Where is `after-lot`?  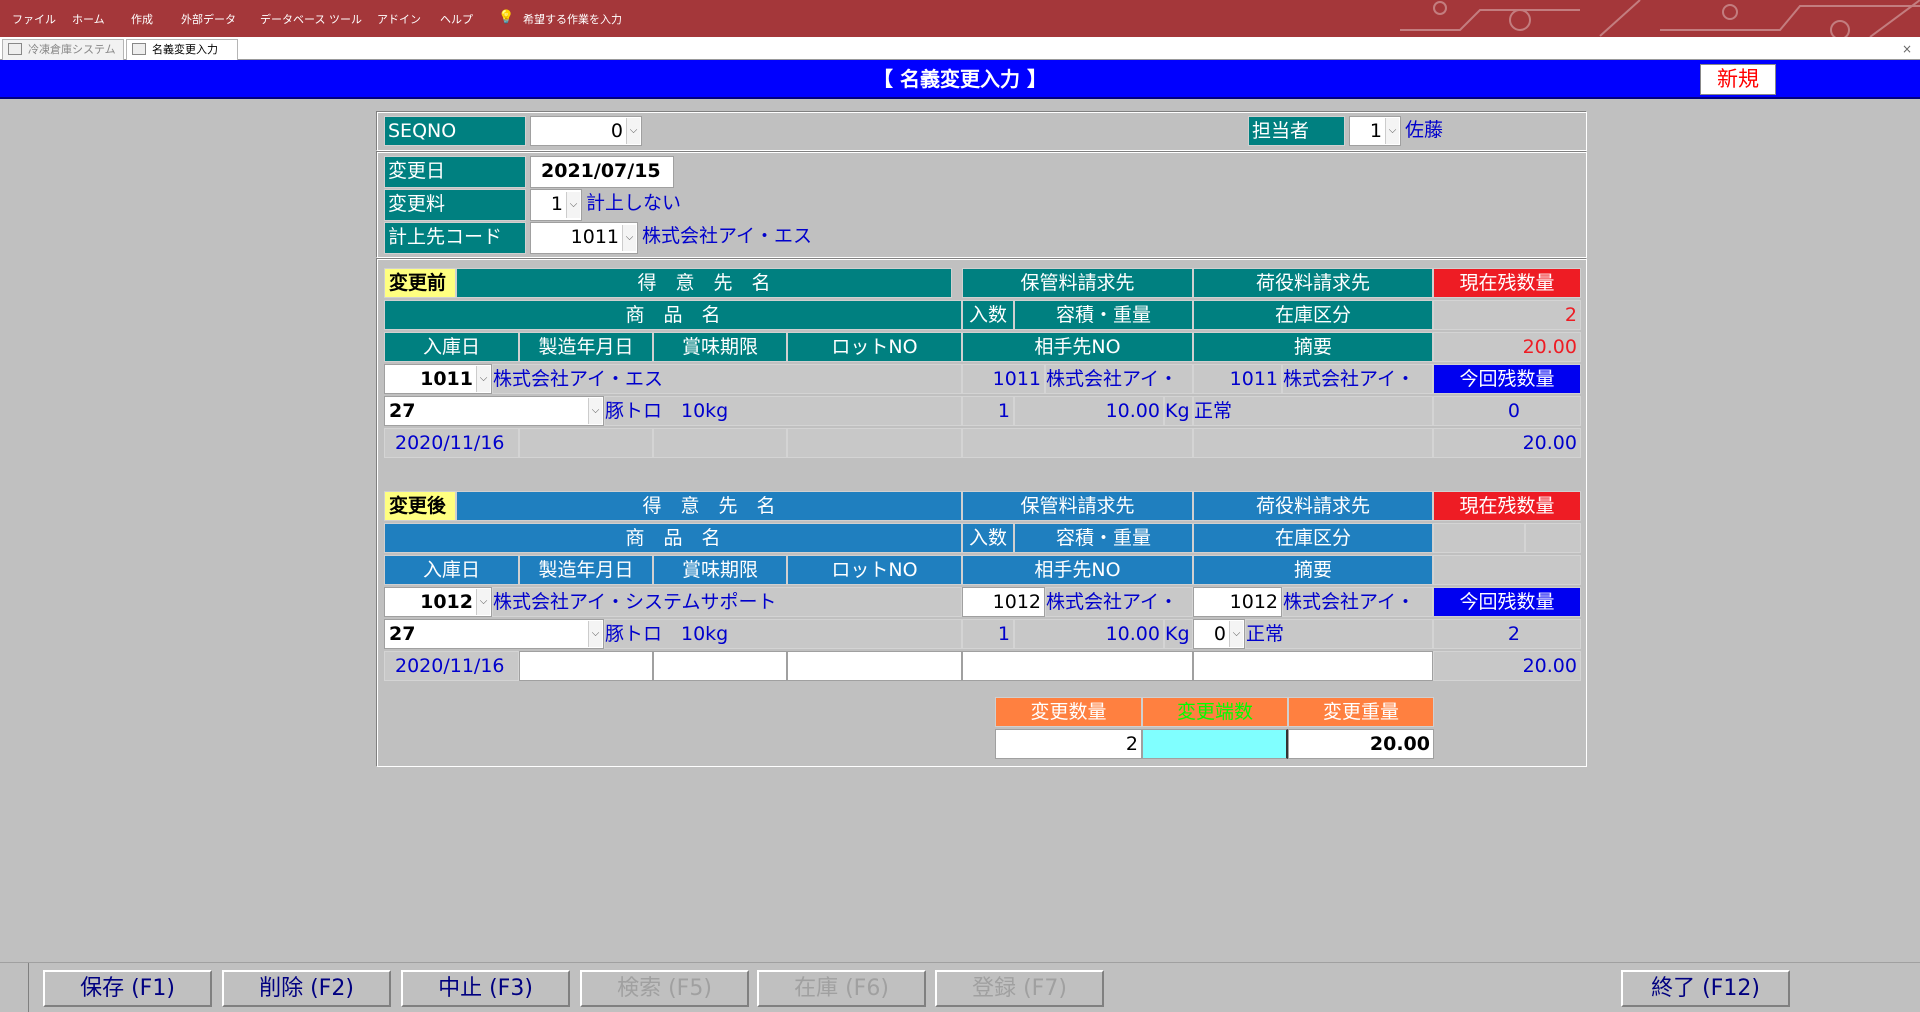 after-lot is located at coordinates (874, 666).